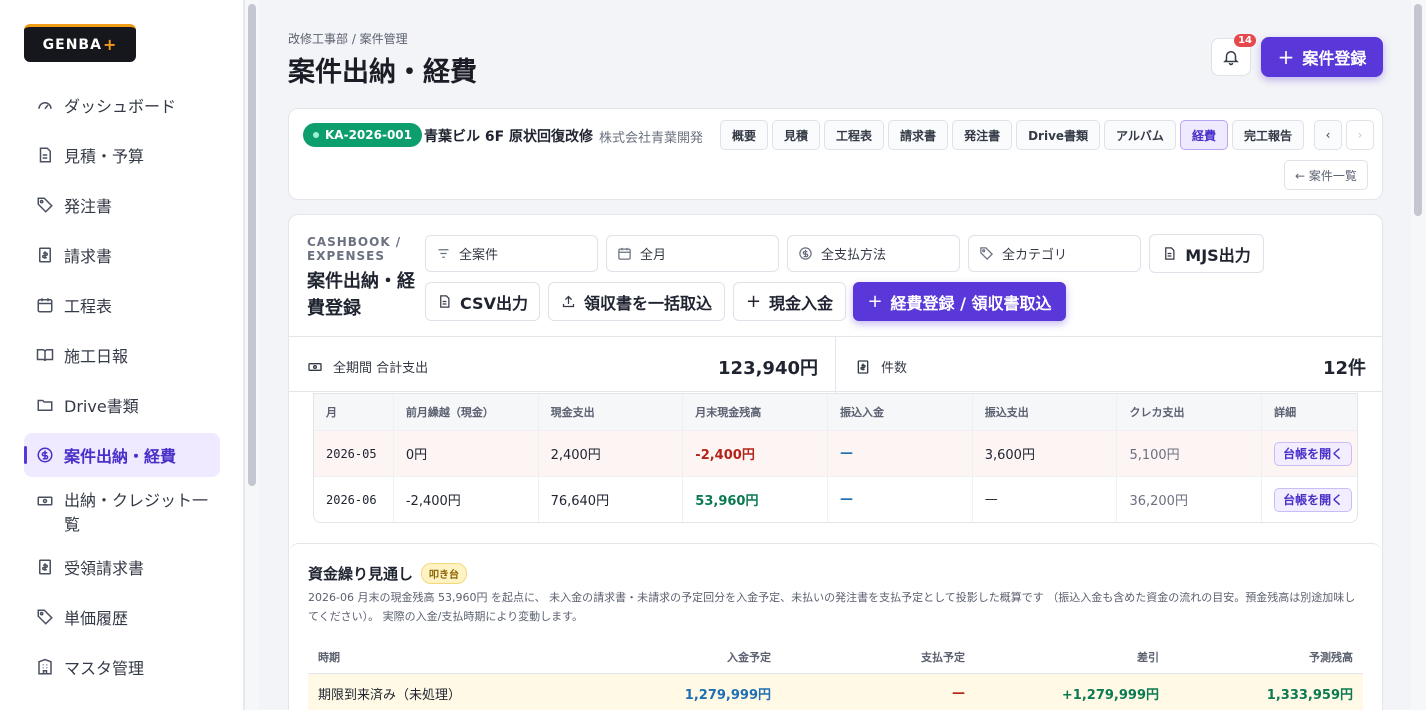  Describe the element at coordinates (354, 249) in the screenshot. I see `cashbook-subtitle: CASHBOOK / EXPENSES` at that location.